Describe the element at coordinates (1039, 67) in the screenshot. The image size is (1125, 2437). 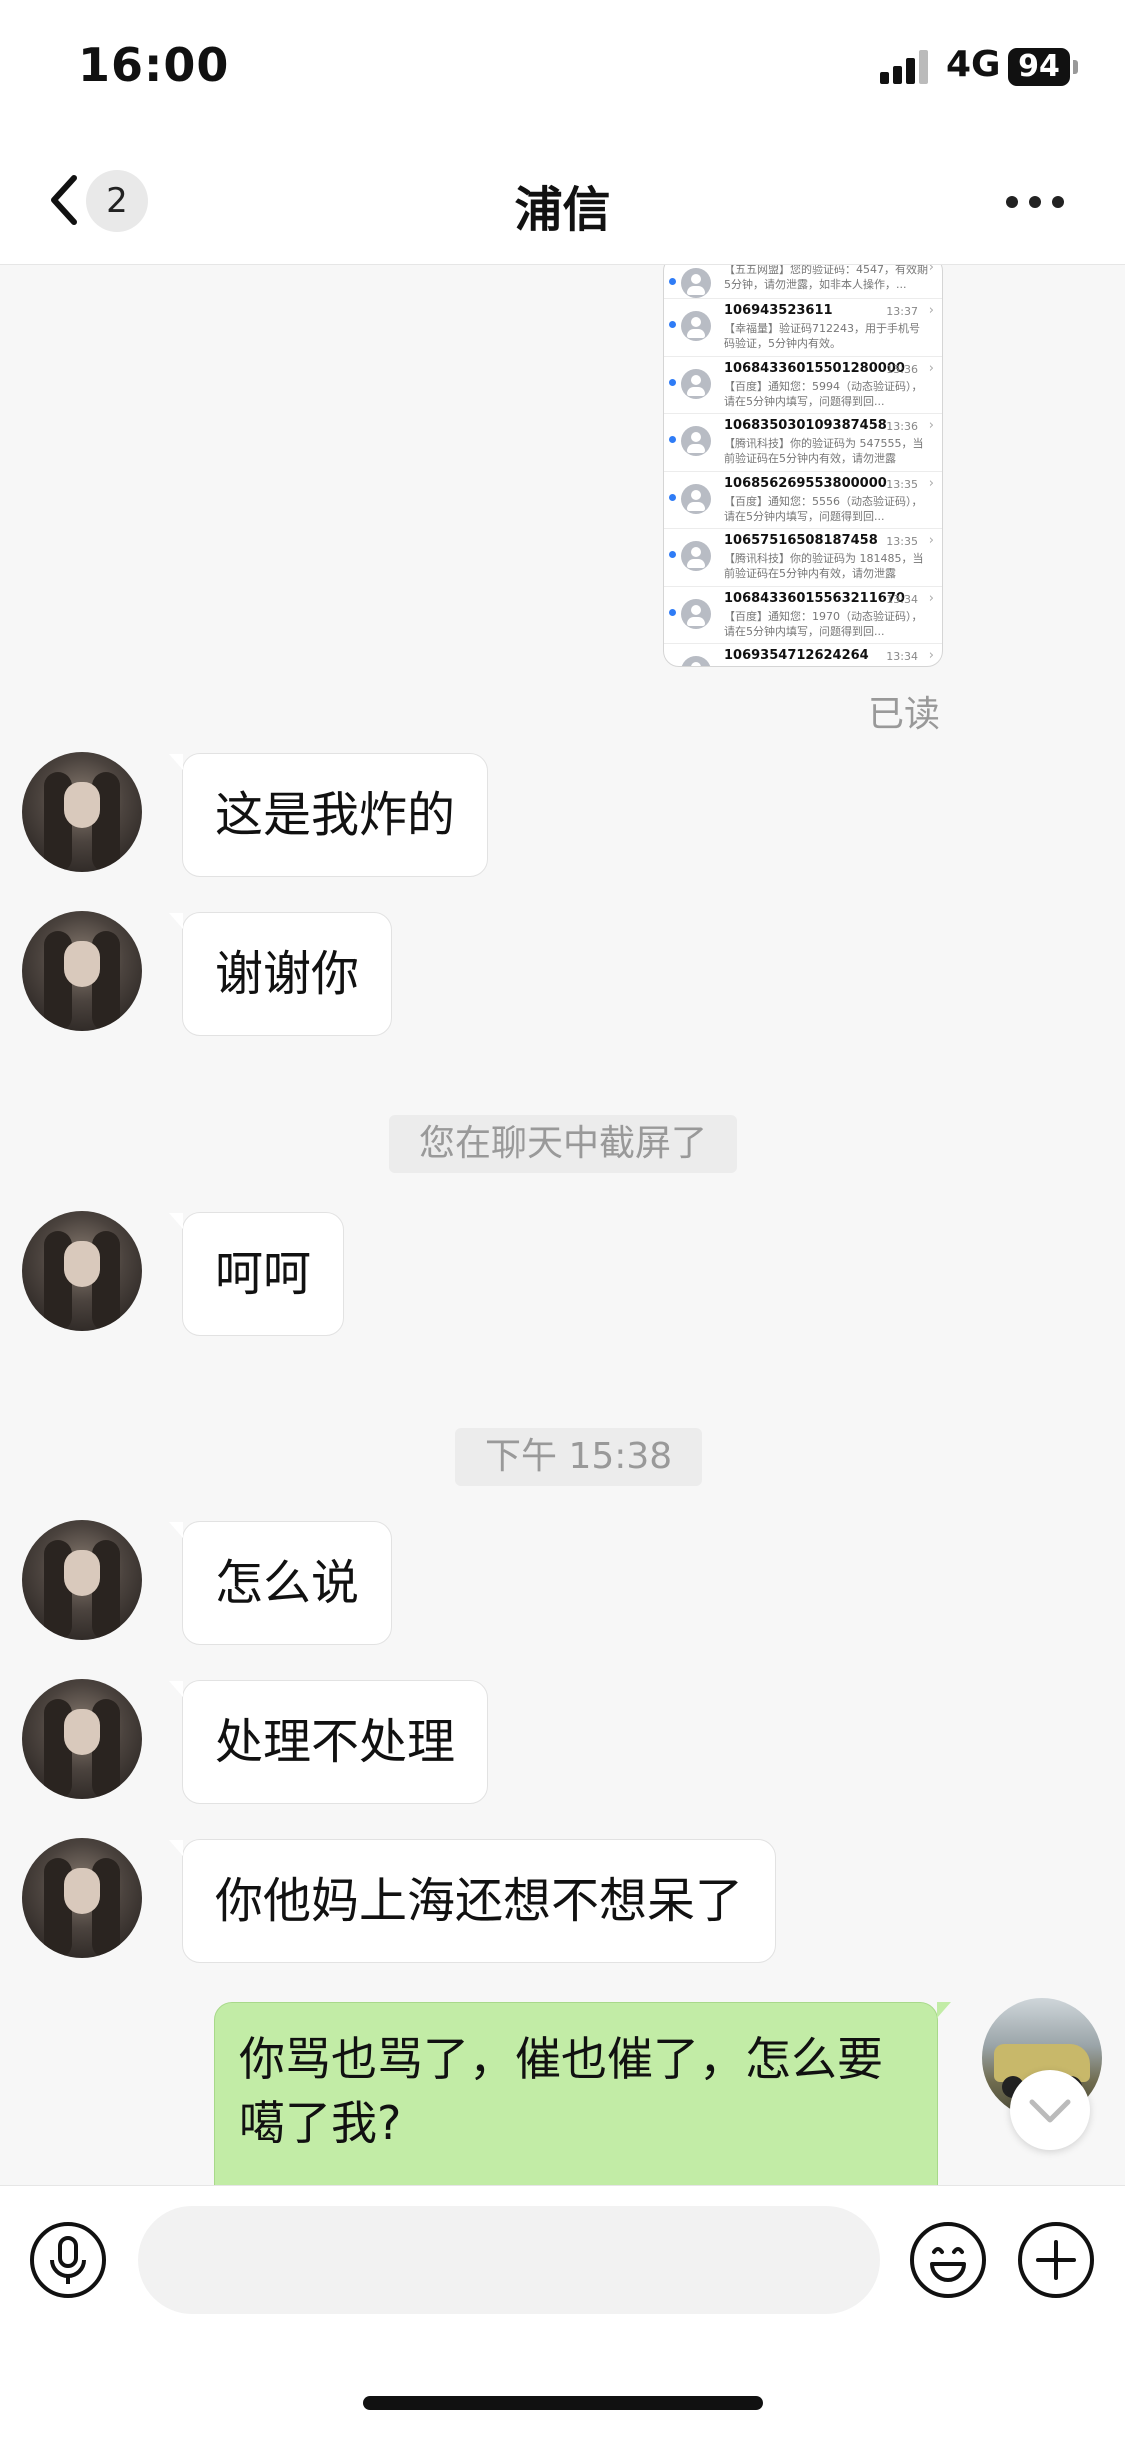
I see `battery-icon: 94` at that location.